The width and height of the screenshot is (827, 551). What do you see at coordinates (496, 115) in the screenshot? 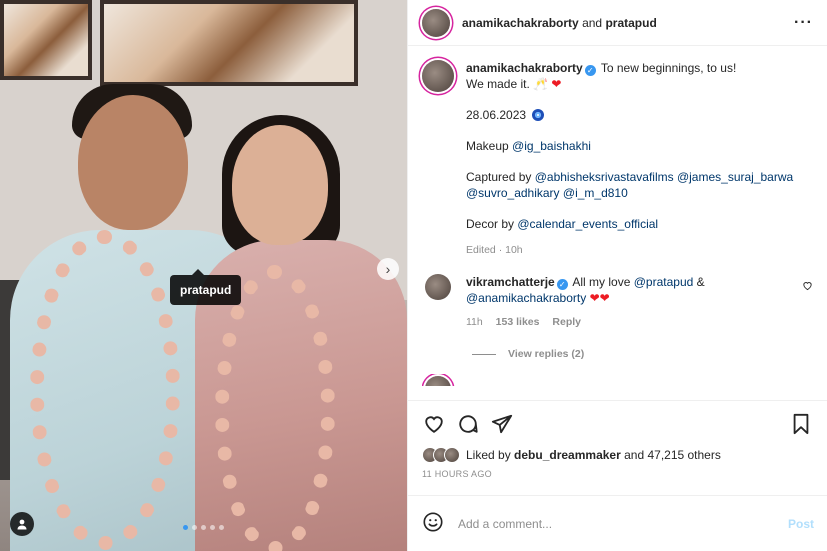
I see `wedding-date: 28.06.2023` at bounding box center [496, 115].